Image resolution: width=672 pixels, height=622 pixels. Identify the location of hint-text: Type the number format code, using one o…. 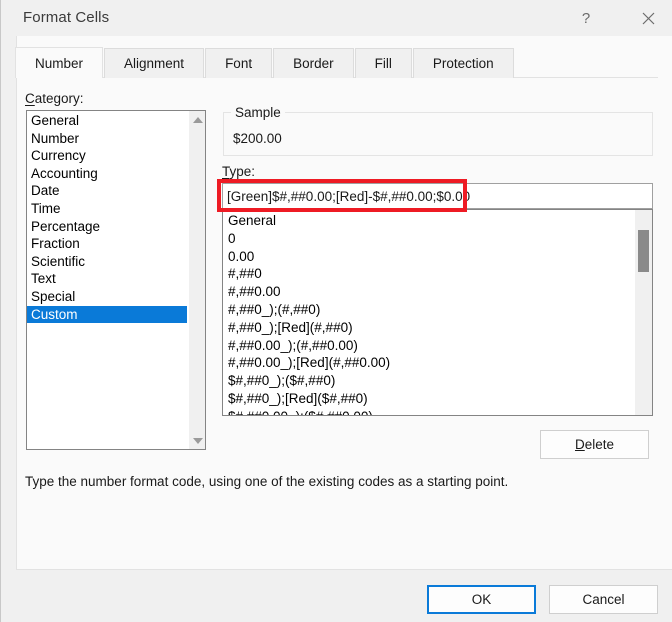
(267, 481).